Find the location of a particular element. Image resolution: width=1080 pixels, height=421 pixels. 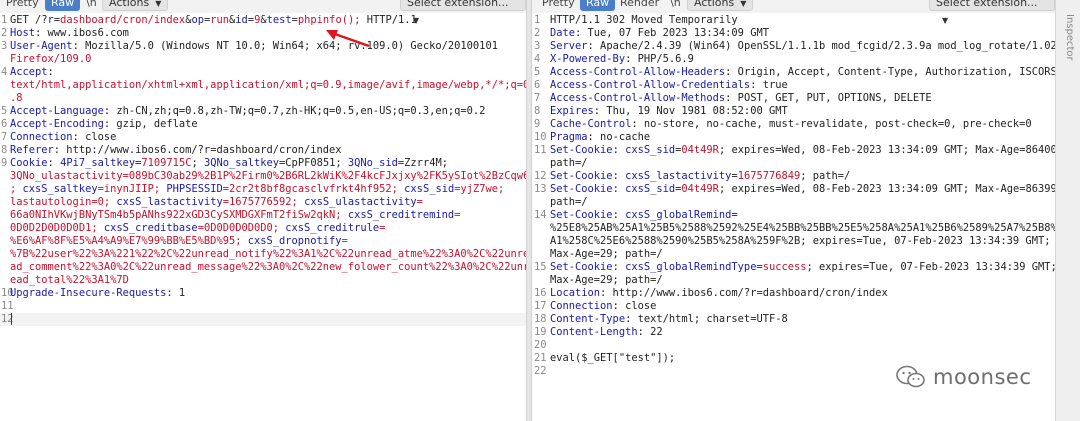

line-text: Firefox/109.0 is located at coordinates (51, 59).